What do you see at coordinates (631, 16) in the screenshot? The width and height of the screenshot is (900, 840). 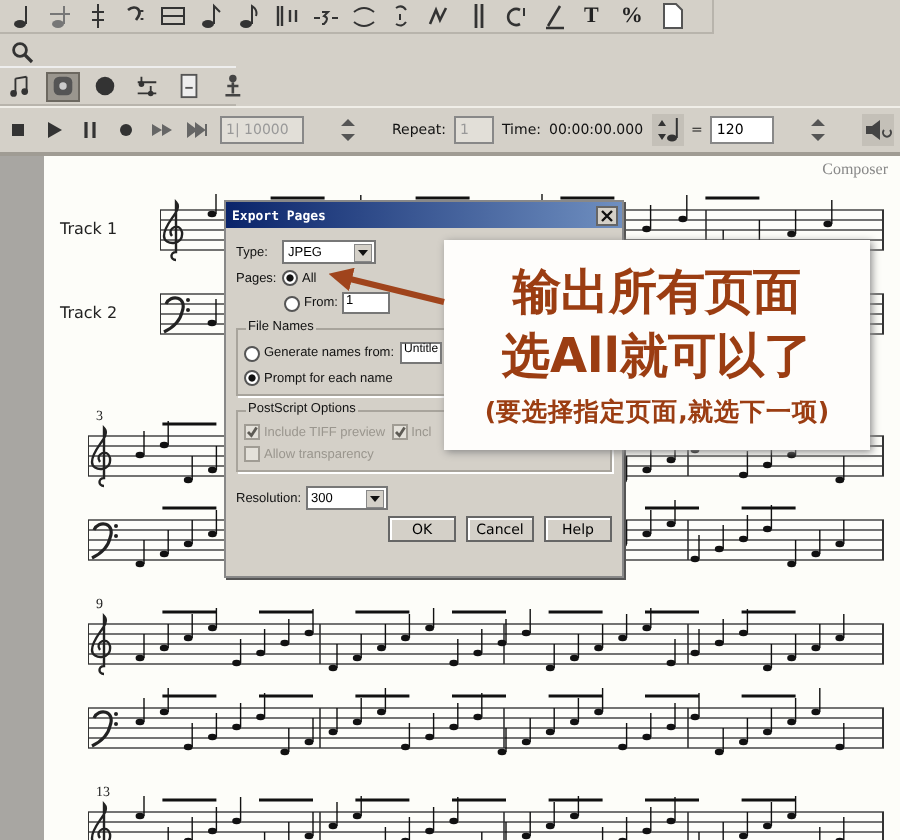 I see `tool-button: %` at bounding box center [631, 16].